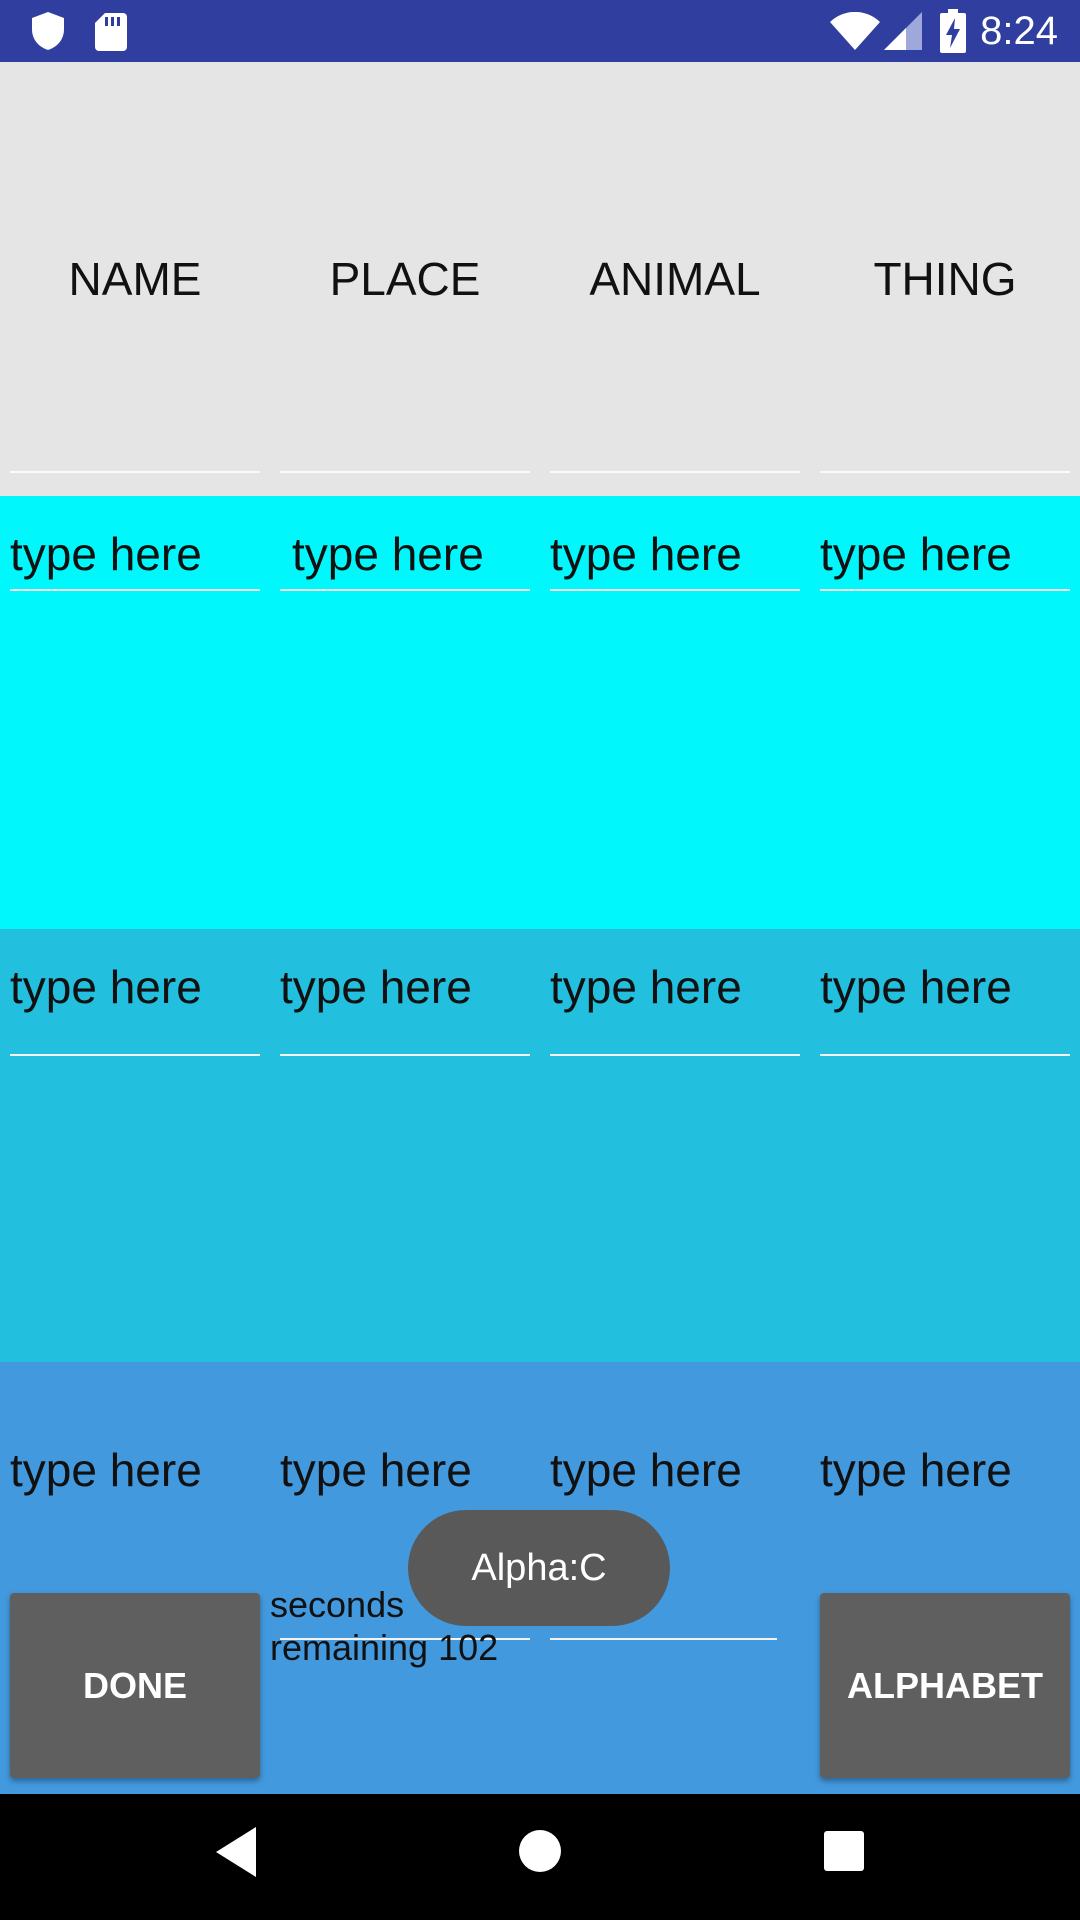 The height and width of the screenshot is (1920, 1080). I want to click on wifi-icon, so click(855, 33).